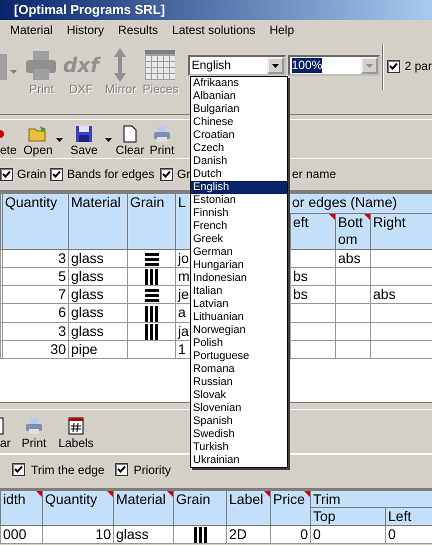 The width and height of the screenshot is (432, 545). What do you see at coordinates (84, 133) in the screenshot?
I see `floppy-icon` at bounding box center [84, 133].